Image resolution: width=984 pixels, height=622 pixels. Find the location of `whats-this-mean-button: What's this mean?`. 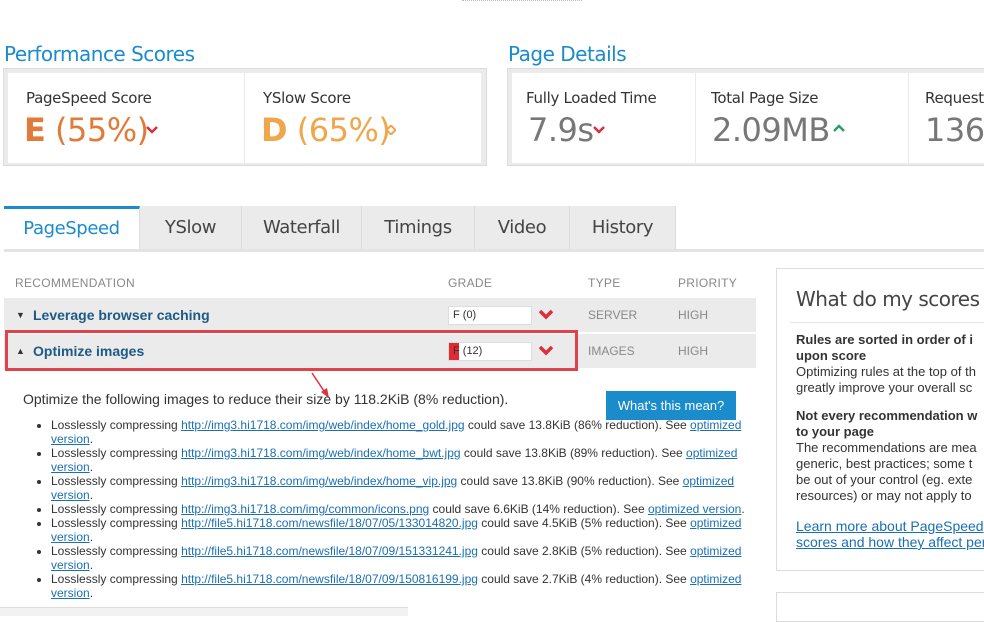

whats-this-mean-button: What's this mean? is located at coordinates (671, 405).